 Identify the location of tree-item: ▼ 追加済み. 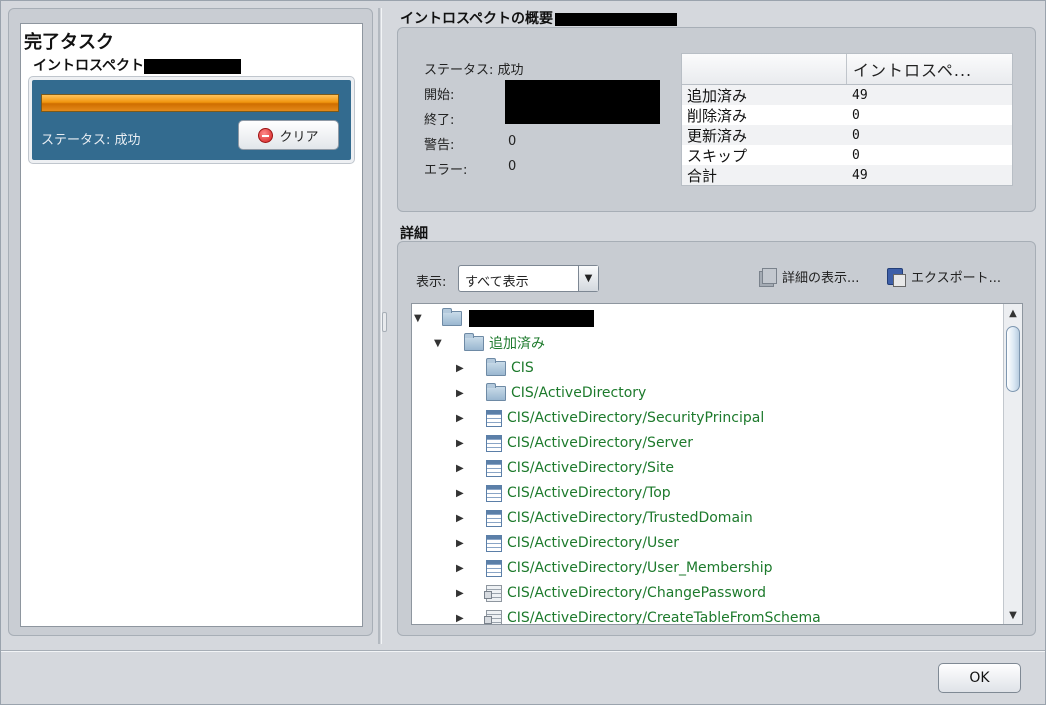
(478, 343).